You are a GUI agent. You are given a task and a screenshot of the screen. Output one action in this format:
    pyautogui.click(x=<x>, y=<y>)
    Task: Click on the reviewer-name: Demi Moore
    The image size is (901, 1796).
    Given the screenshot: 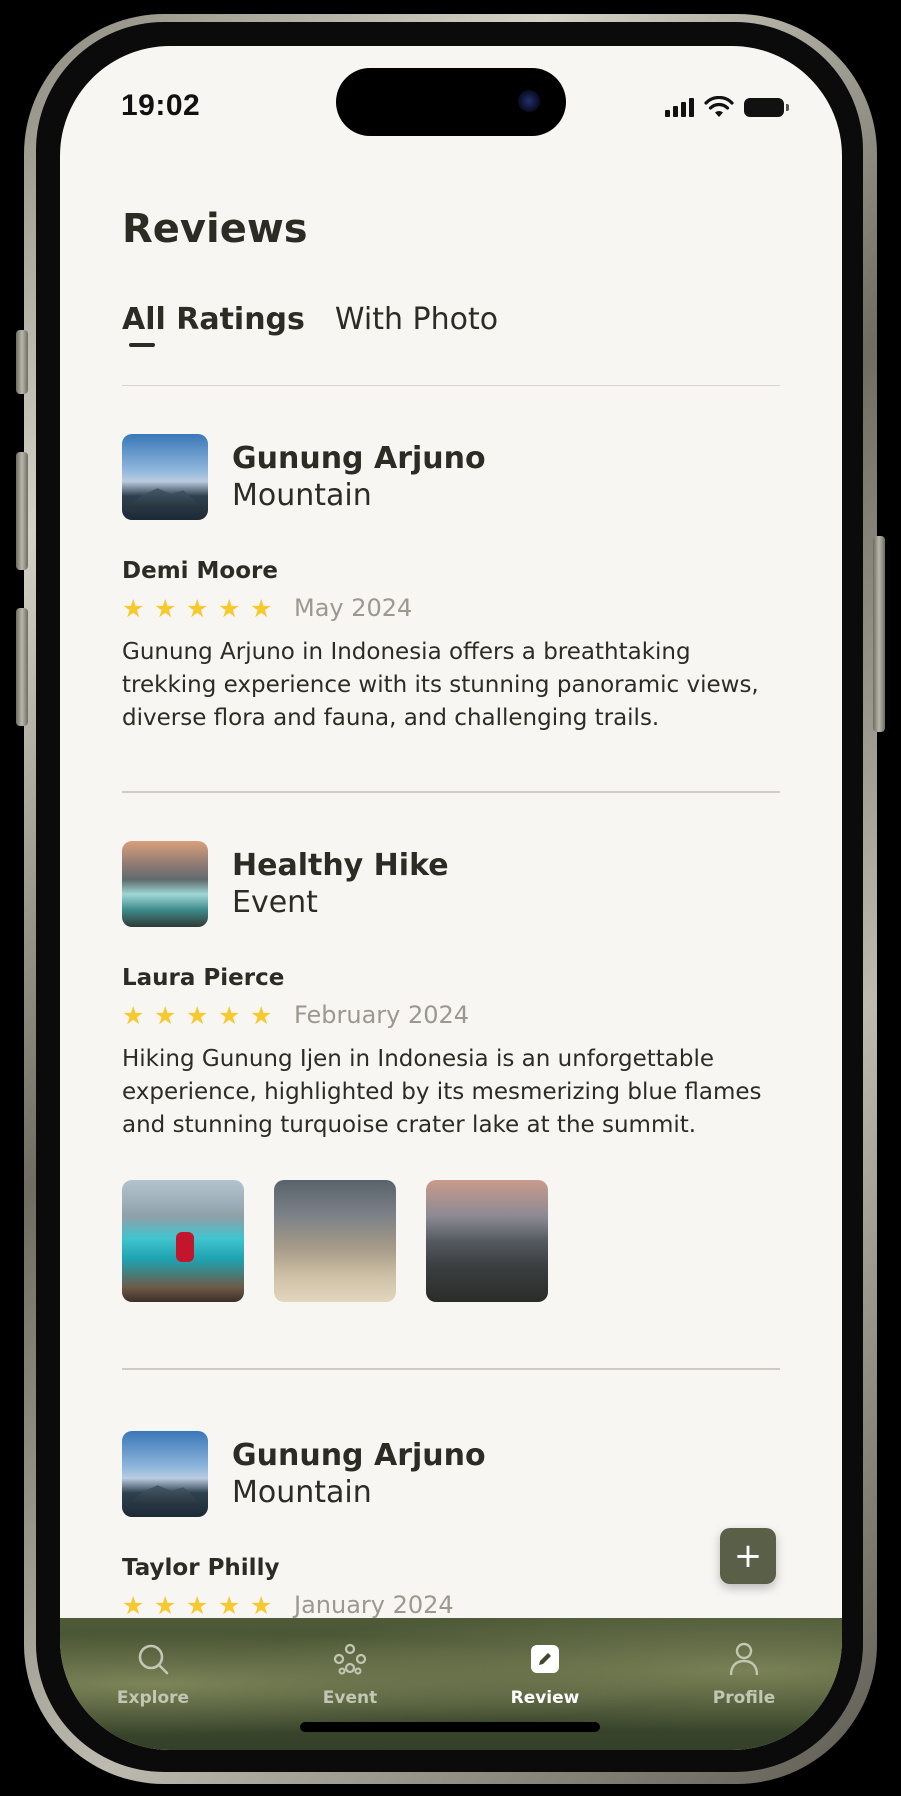 What is the action you would take?
    pyautogui.click(x=200, y=571)
    